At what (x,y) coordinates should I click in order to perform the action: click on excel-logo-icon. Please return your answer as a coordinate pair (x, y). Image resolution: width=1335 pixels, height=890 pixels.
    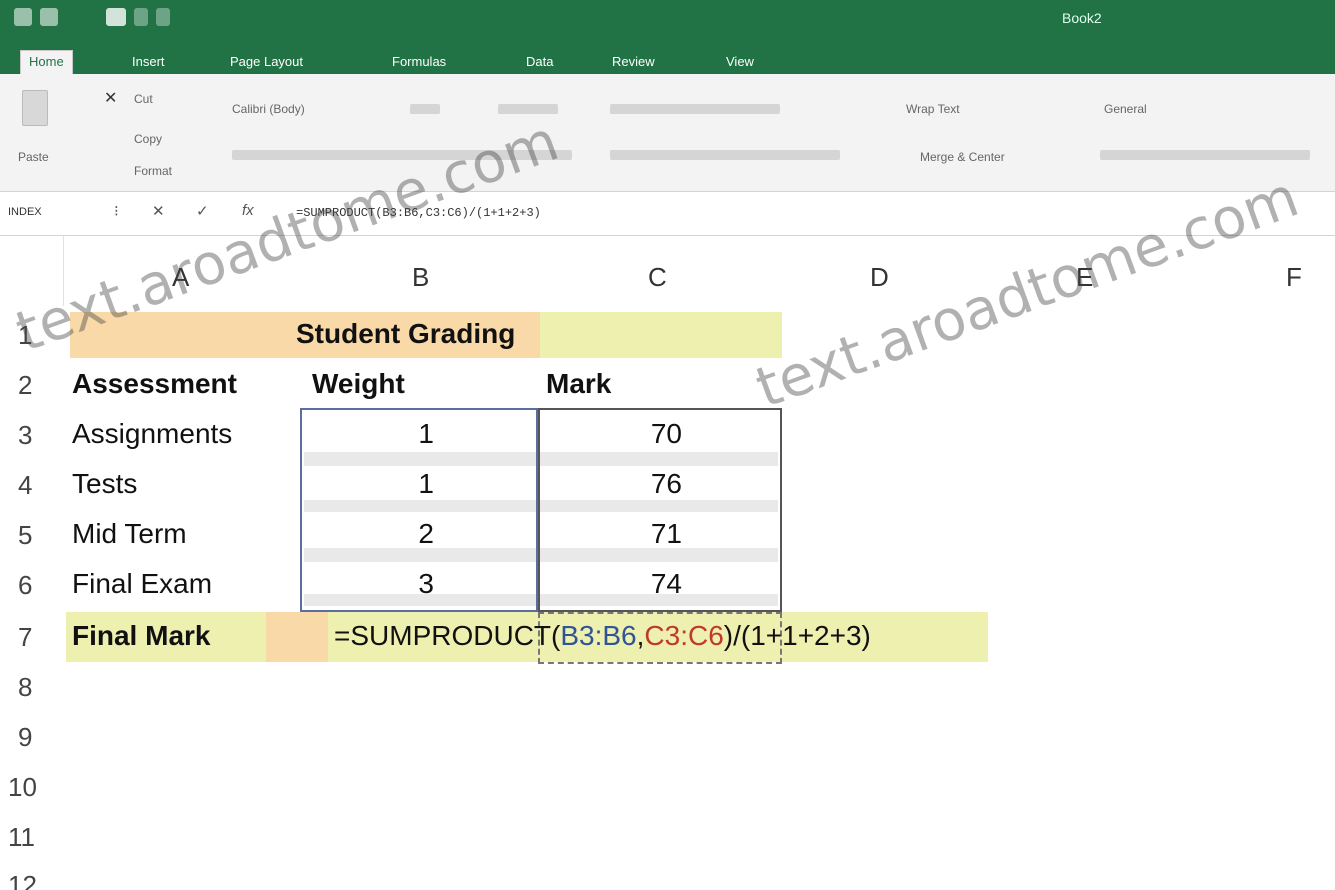
    Looking at the image, I should click on (23, 17).